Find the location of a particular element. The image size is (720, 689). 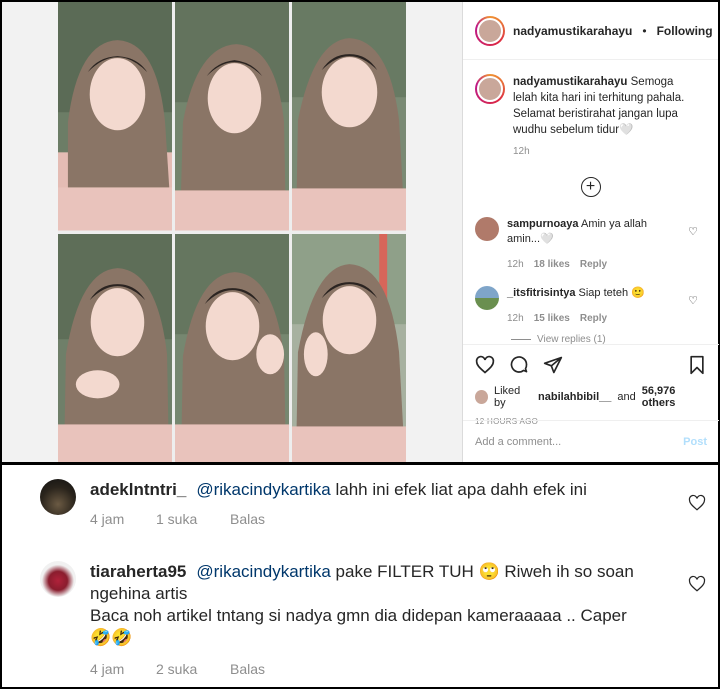

comment-username: sampurnoaya is located at coordinates (543, 224).